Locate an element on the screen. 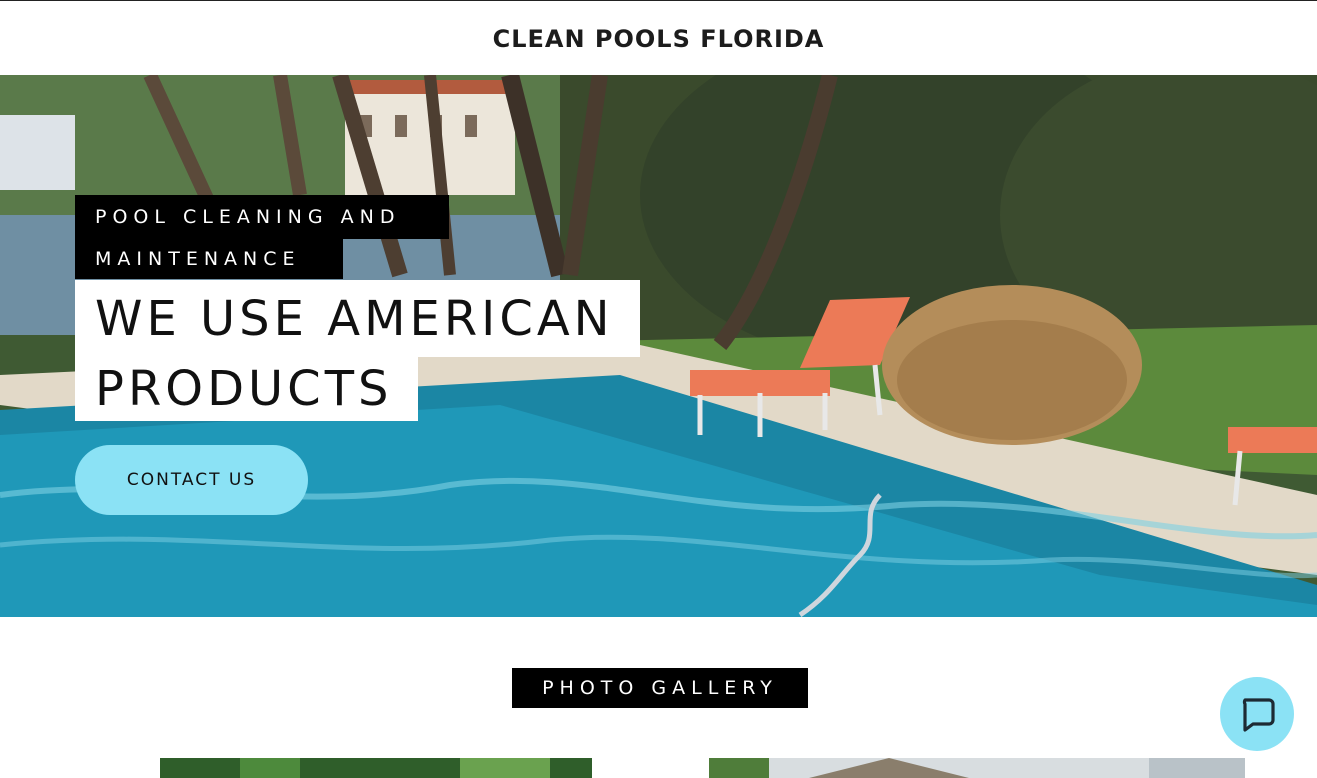 The height and width of the screenshot is (778, 1317). hero-tagline-line1: POOL CLEANING AND is located at coordinates (262, 217).